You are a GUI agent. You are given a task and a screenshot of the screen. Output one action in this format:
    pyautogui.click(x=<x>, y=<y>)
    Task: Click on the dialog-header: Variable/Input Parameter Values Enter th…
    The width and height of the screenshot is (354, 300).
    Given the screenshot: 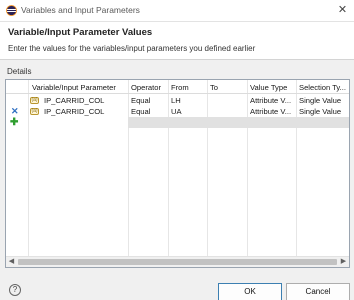 What is the action you would take?
    pyautogui.click(x=177, y=41)
    